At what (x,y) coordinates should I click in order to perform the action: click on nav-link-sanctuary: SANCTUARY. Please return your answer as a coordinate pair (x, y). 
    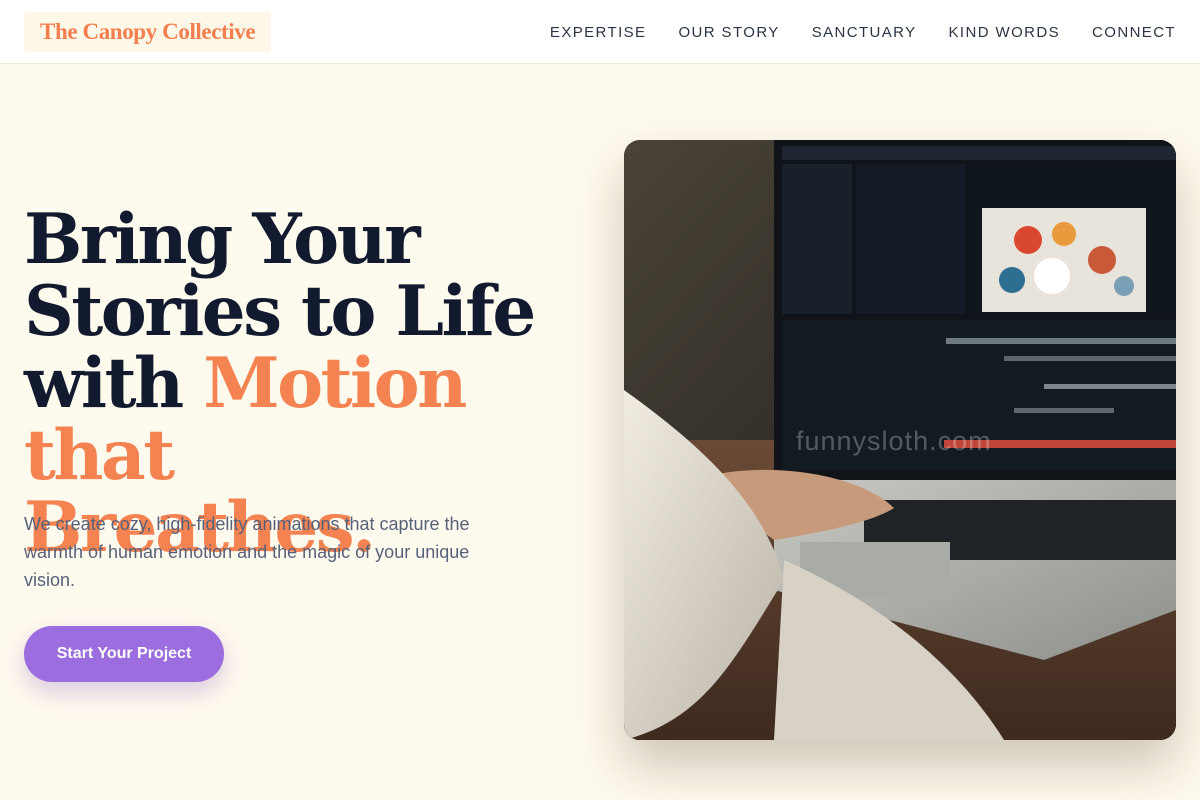
    Looking at the image, I should click on (864, 32).